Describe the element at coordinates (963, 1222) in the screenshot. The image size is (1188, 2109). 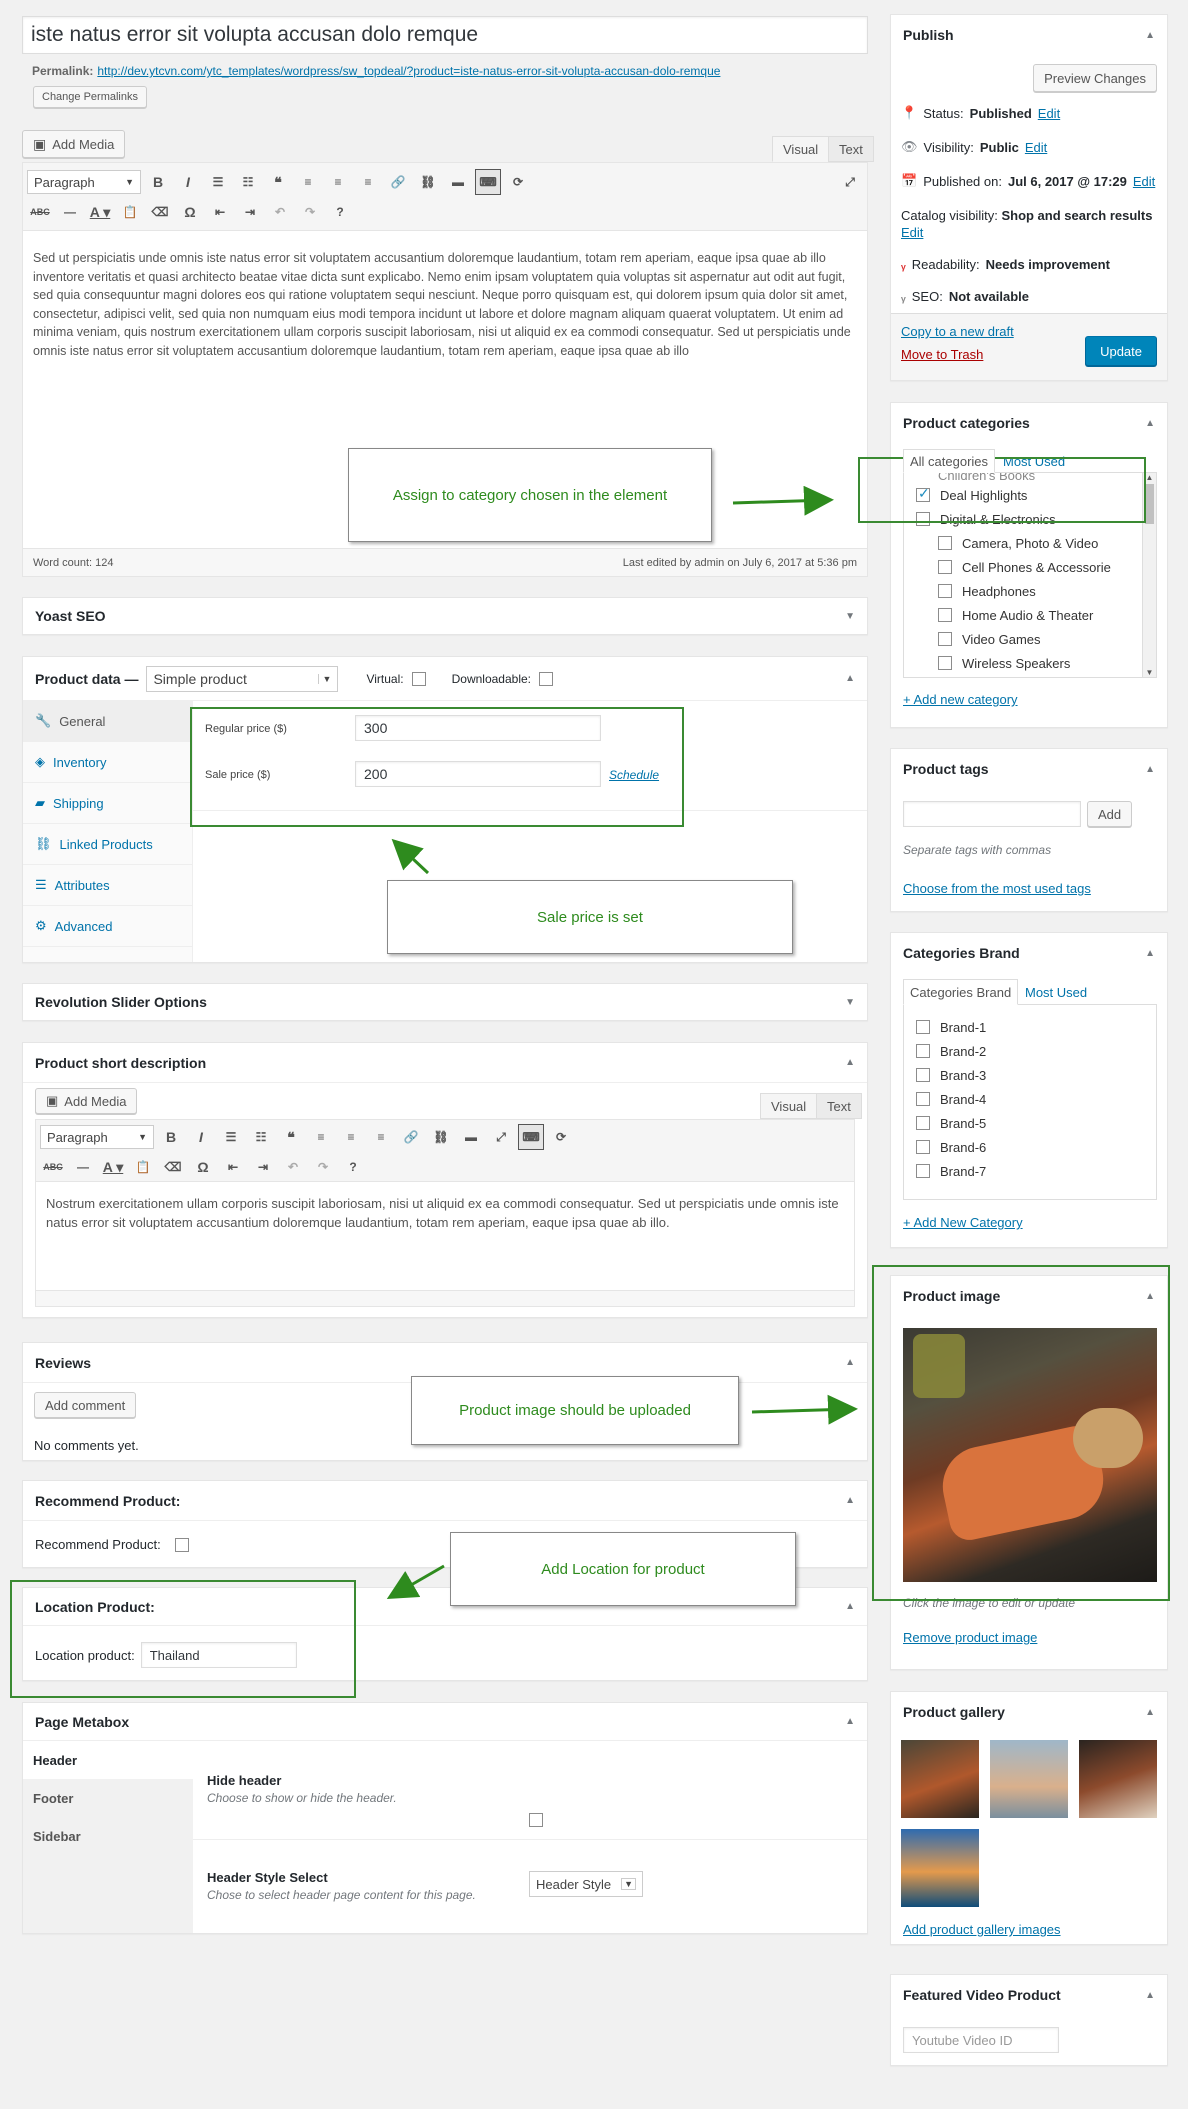
I see `add-brand-link: + Add New Category` at that location.